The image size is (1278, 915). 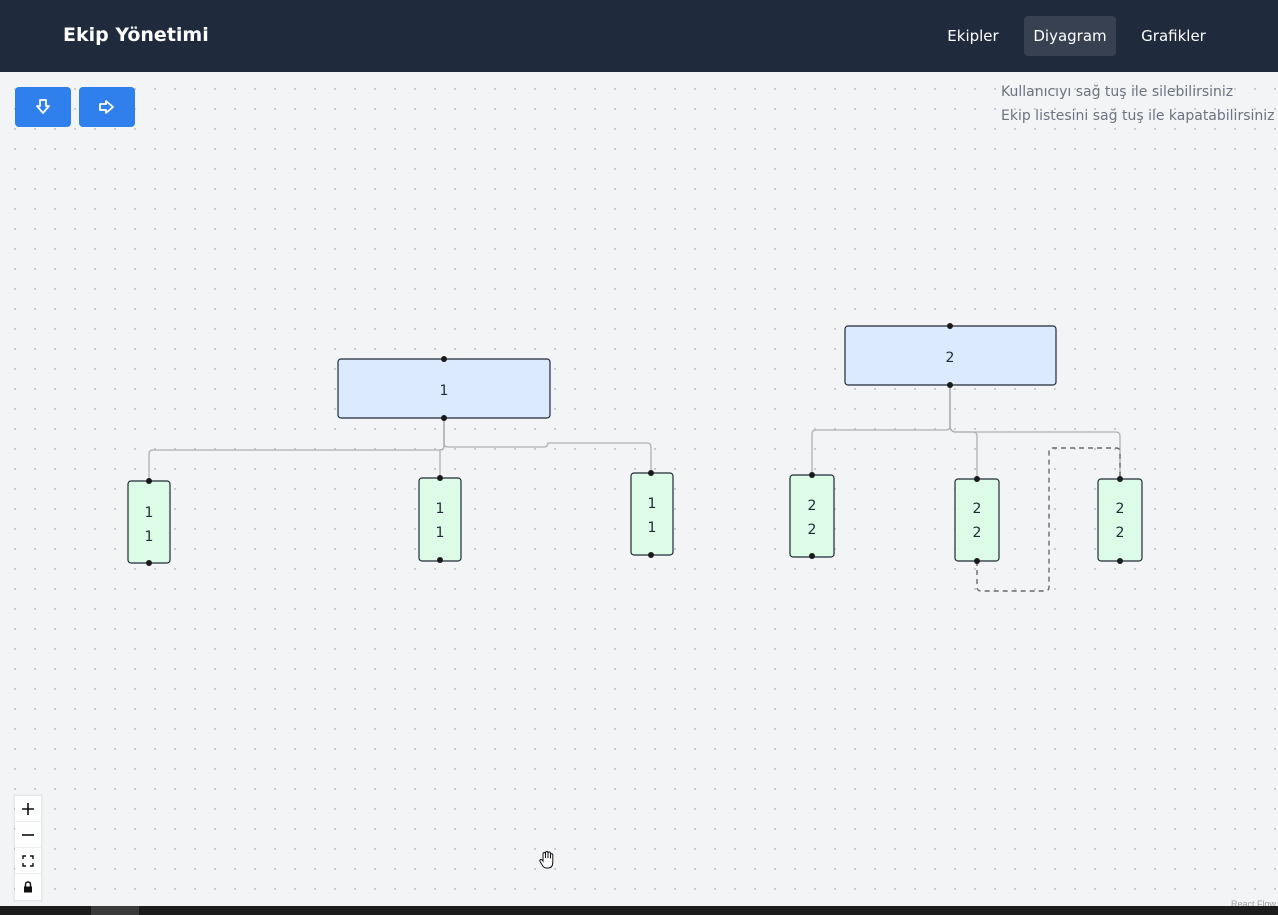 I want to click on flow-controls, so click(x=28, y=848).